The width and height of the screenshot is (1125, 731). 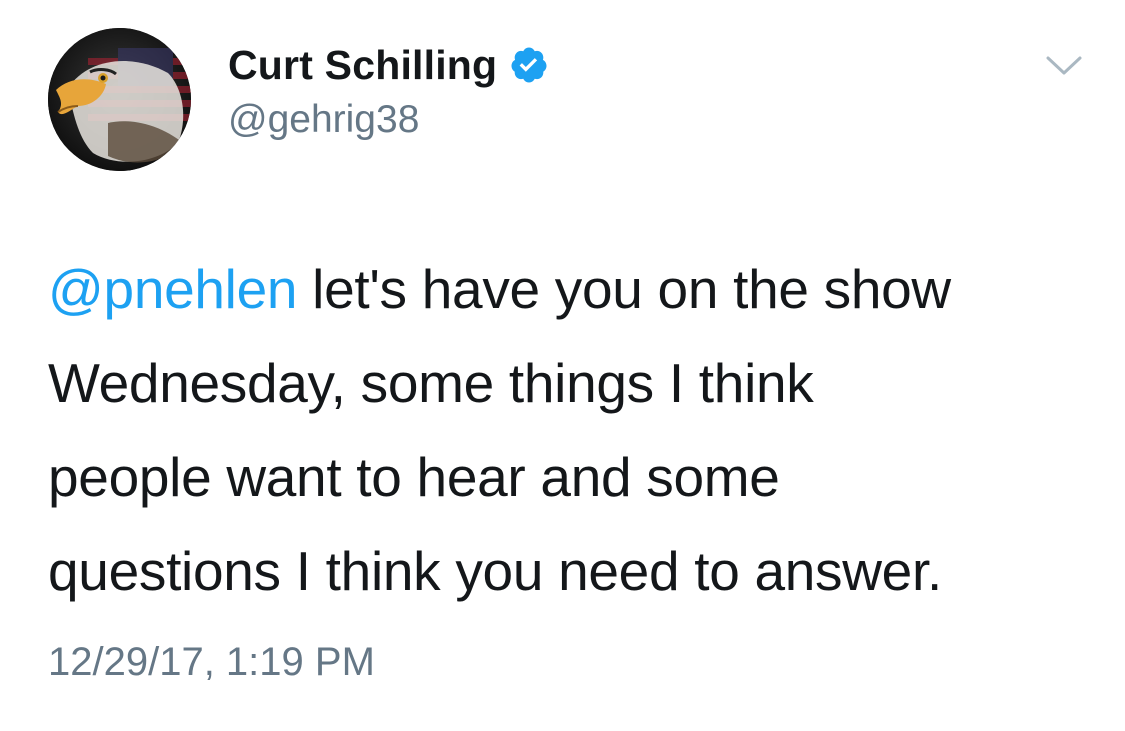 I want to click on verified-badge-icon, so click(x=529, y=65).